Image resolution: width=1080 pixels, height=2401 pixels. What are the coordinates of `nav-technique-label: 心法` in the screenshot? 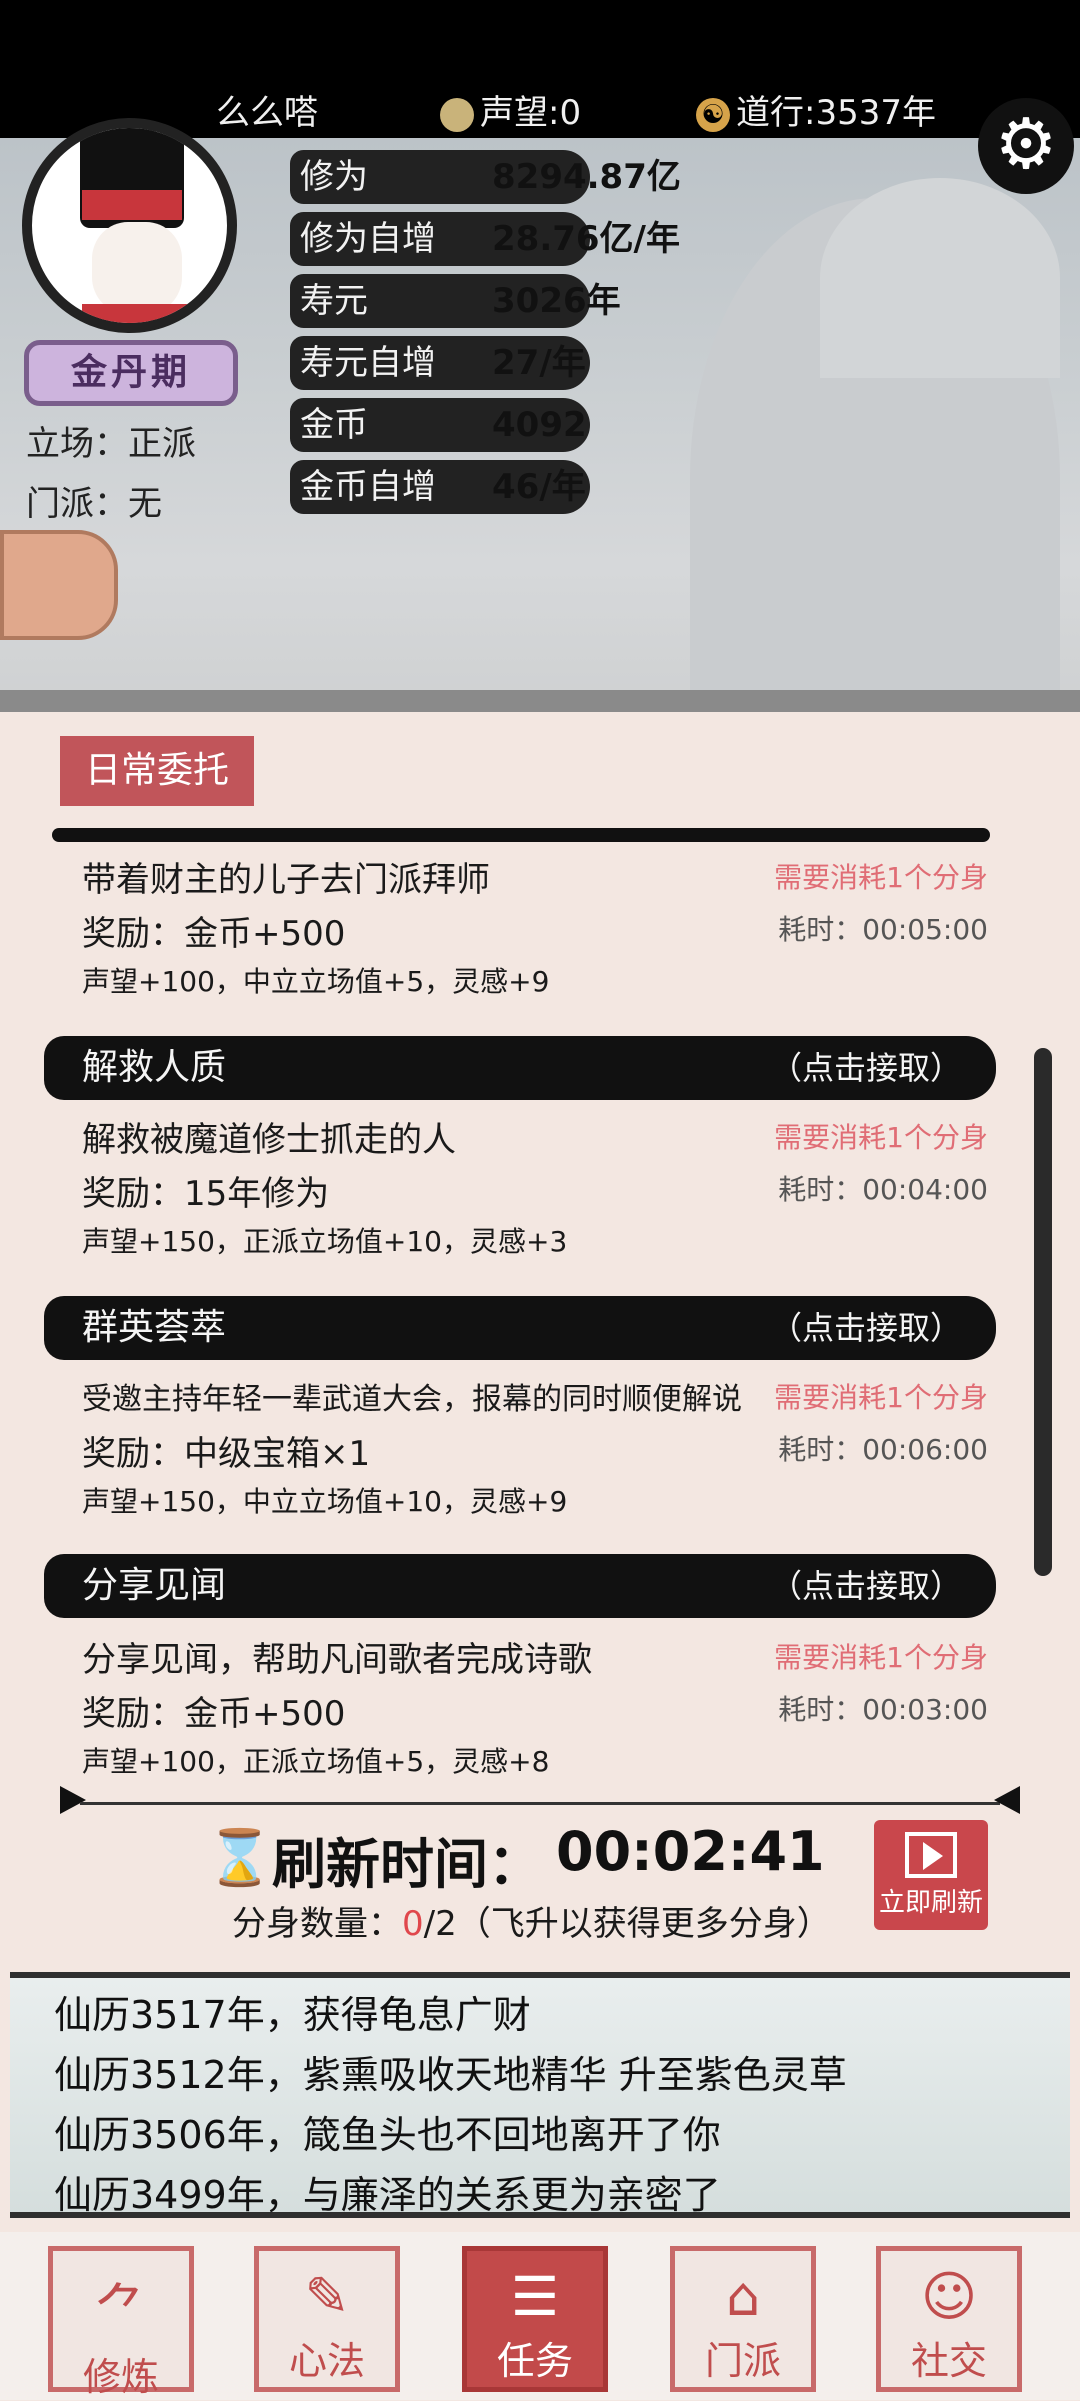 It's located at (326, 2361).